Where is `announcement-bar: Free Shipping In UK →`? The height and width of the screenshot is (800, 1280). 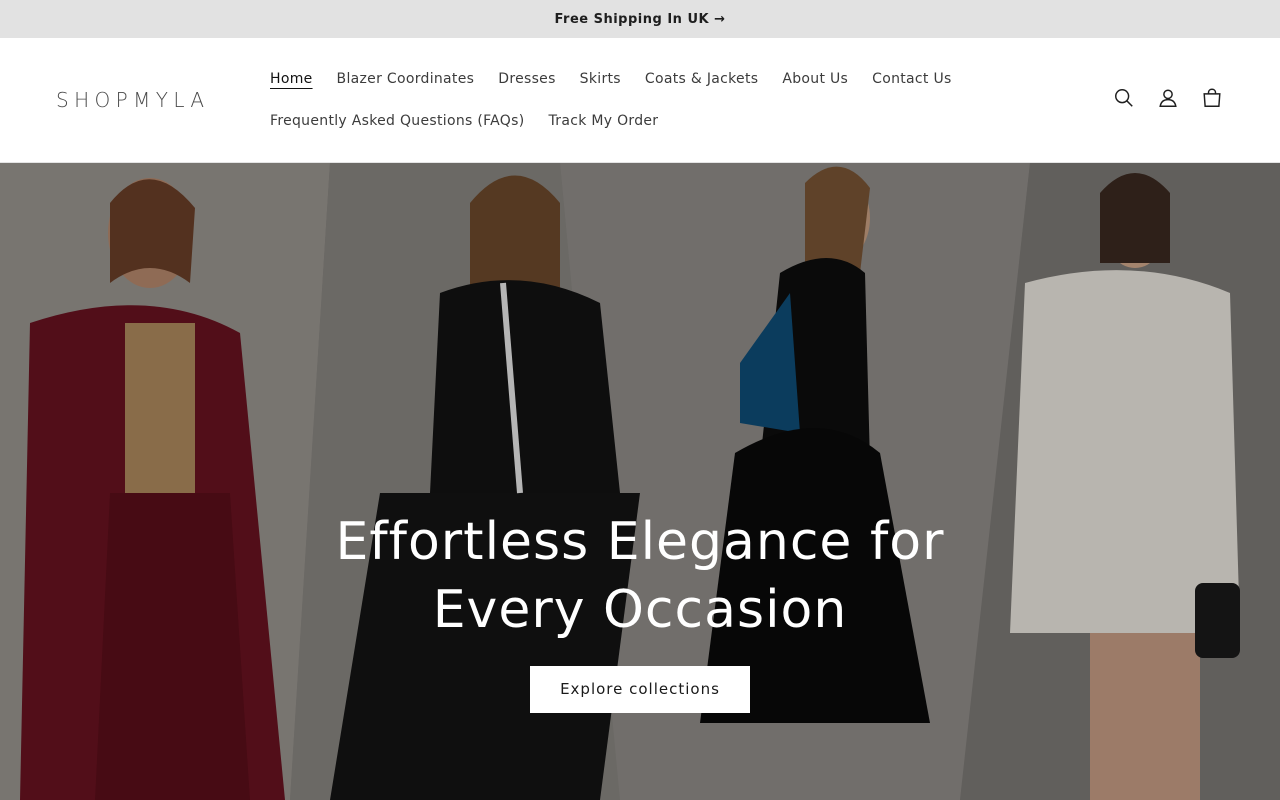 announcement-bar: Free Shipping In UK → is located at coordinates (640, 19).